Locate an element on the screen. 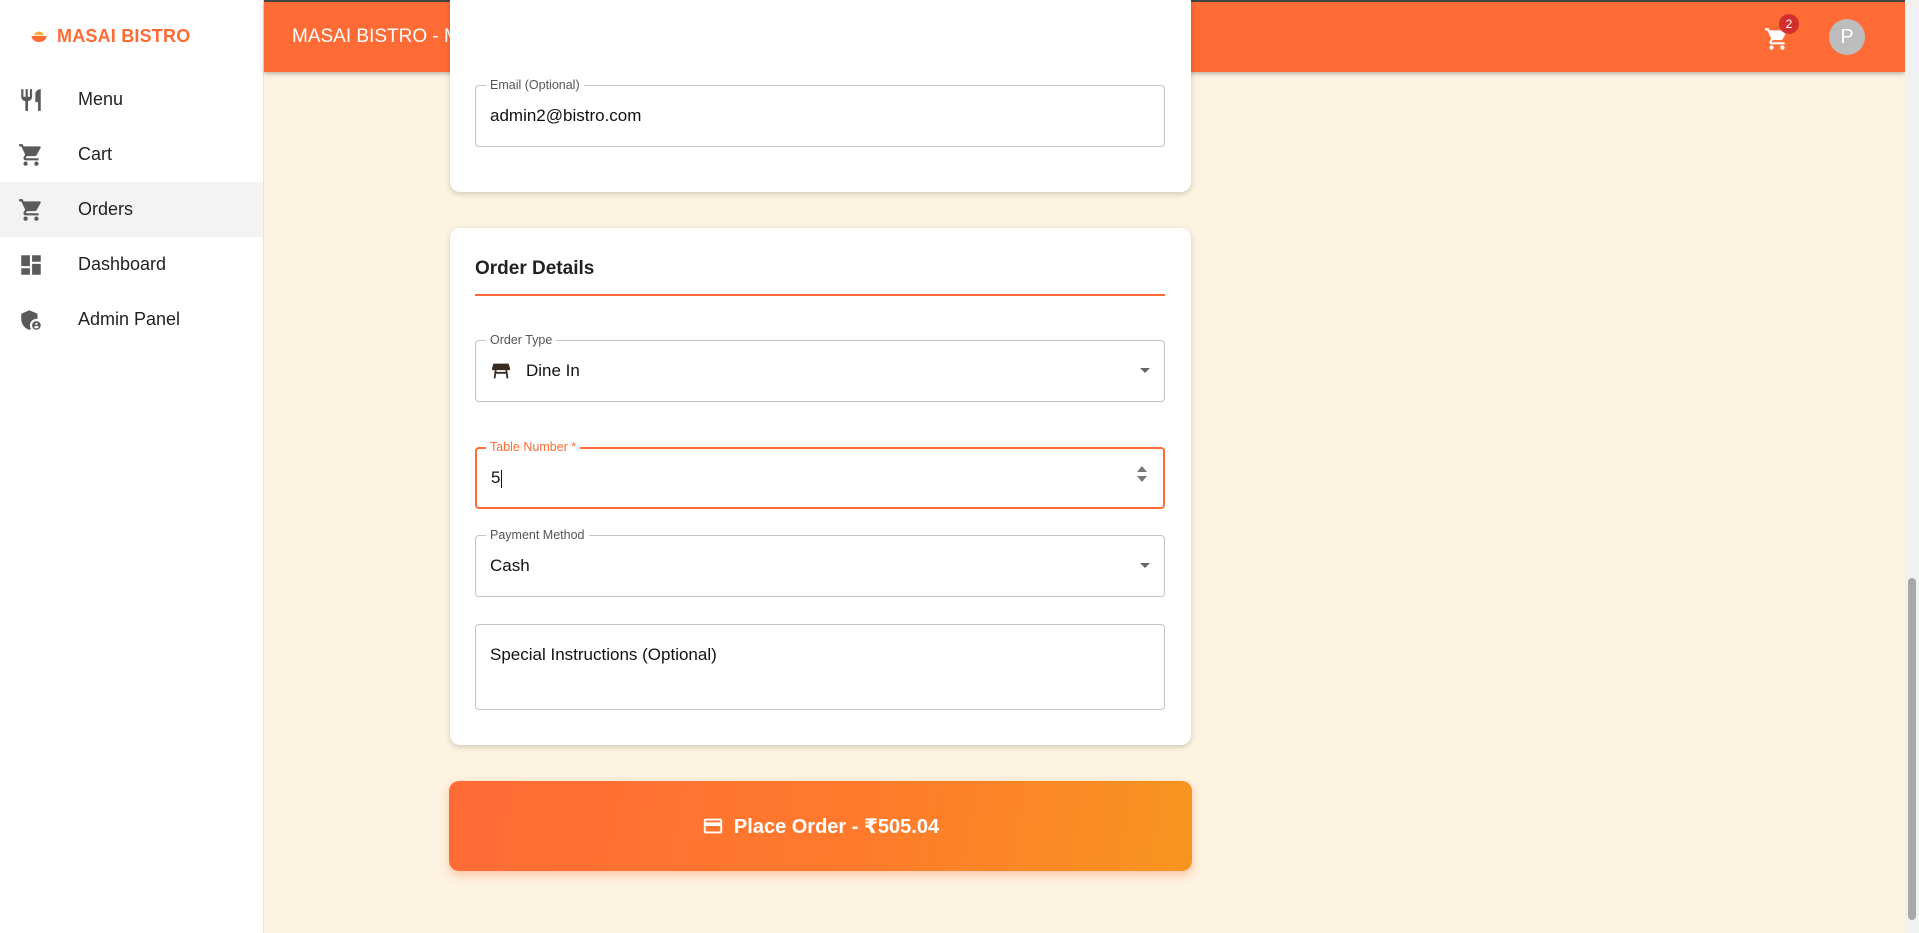 The image size is (1919, 933). header-cart-button: 2 is located at coordinates (1780, 34).